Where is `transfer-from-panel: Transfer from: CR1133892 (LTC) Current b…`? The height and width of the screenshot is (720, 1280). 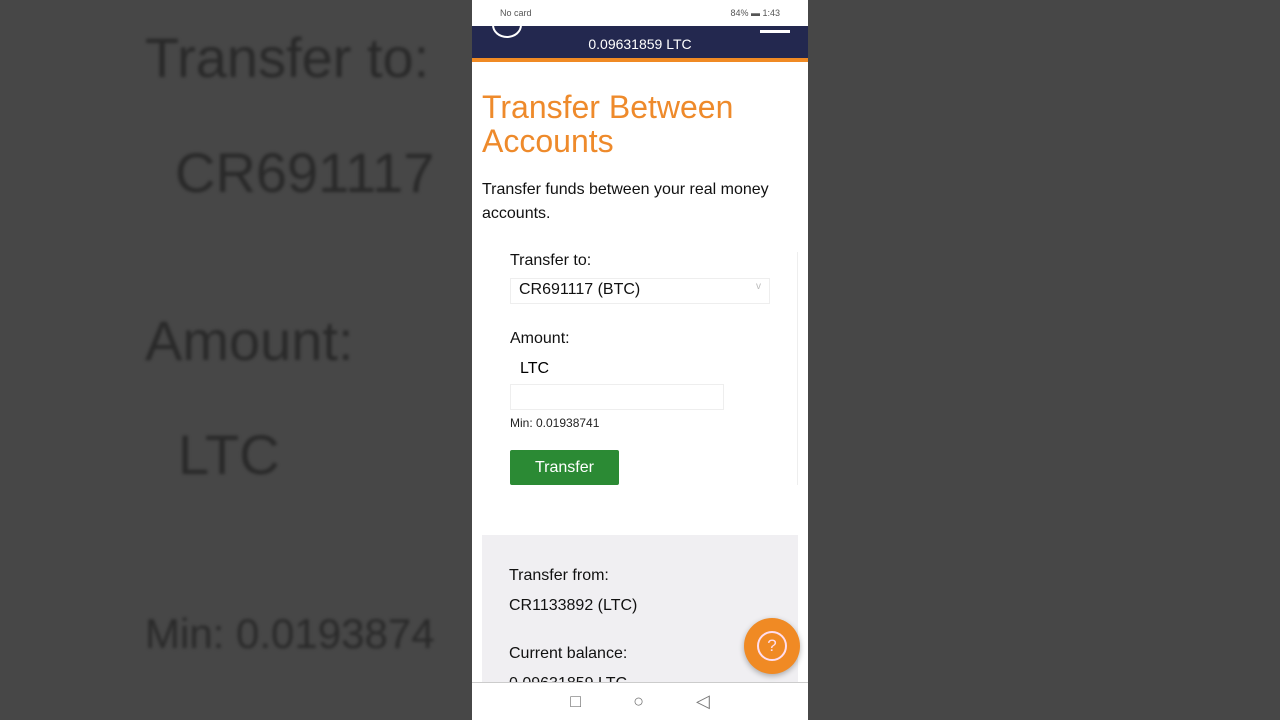 transfer-from-panel: Transfer from: CR1133892 (LTC) Current b… is located at coordinates (640, 615).